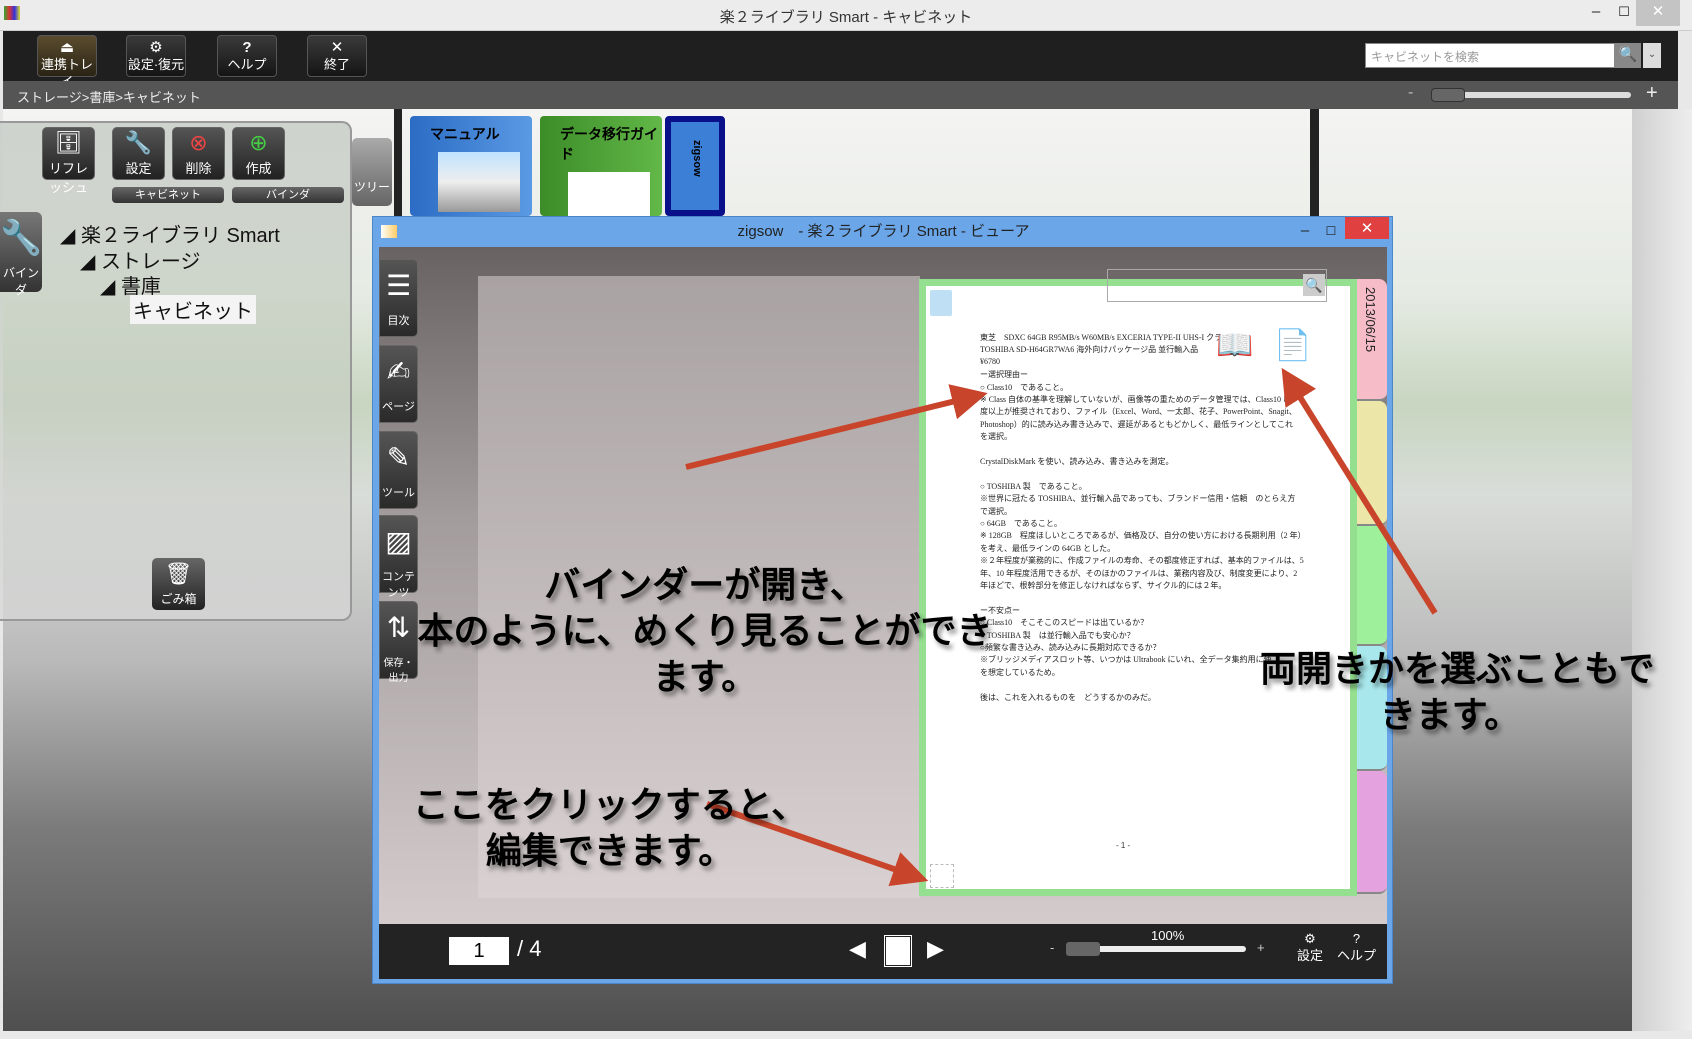  I want to click on annotation-line: きます。, so click(1450, 714).